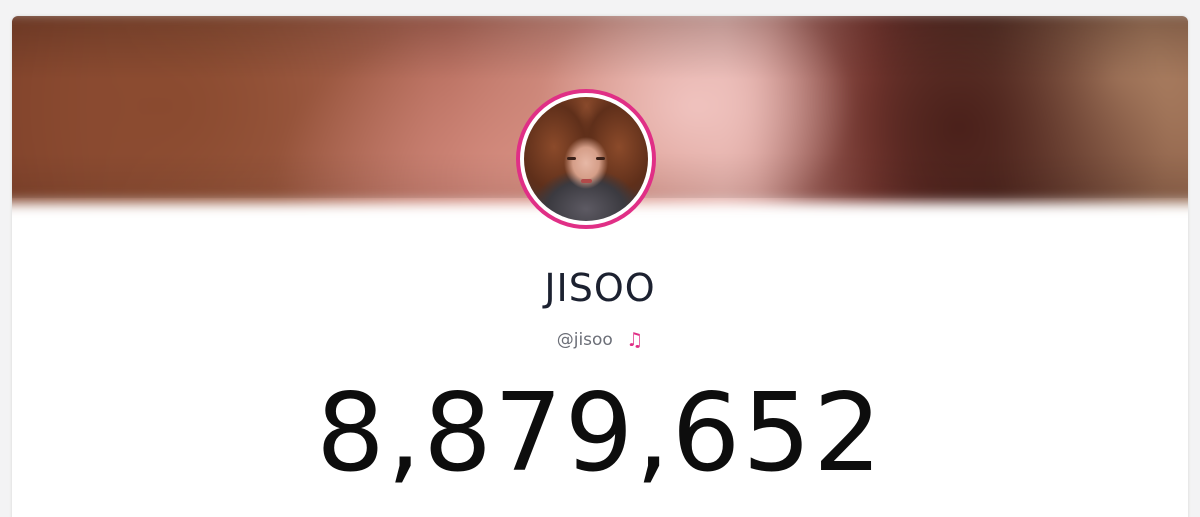 Image resolution: width=1200 pixels, height=517 pixels. I want to click on avatar-eye-left, so click(571, 158).